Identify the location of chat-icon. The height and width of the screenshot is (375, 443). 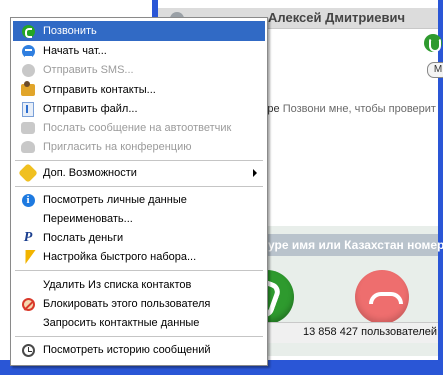
(28, 51).